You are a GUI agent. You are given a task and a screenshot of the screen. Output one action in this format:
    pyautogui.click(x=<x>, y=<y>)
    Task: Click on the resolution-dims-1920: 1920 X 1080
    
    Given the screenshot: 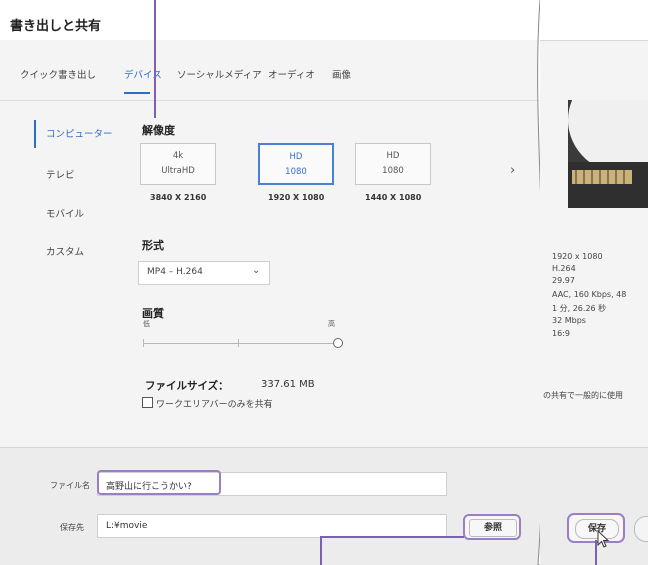 What is the action you would take?
    pyautogui.click(x=296, y=197)
    